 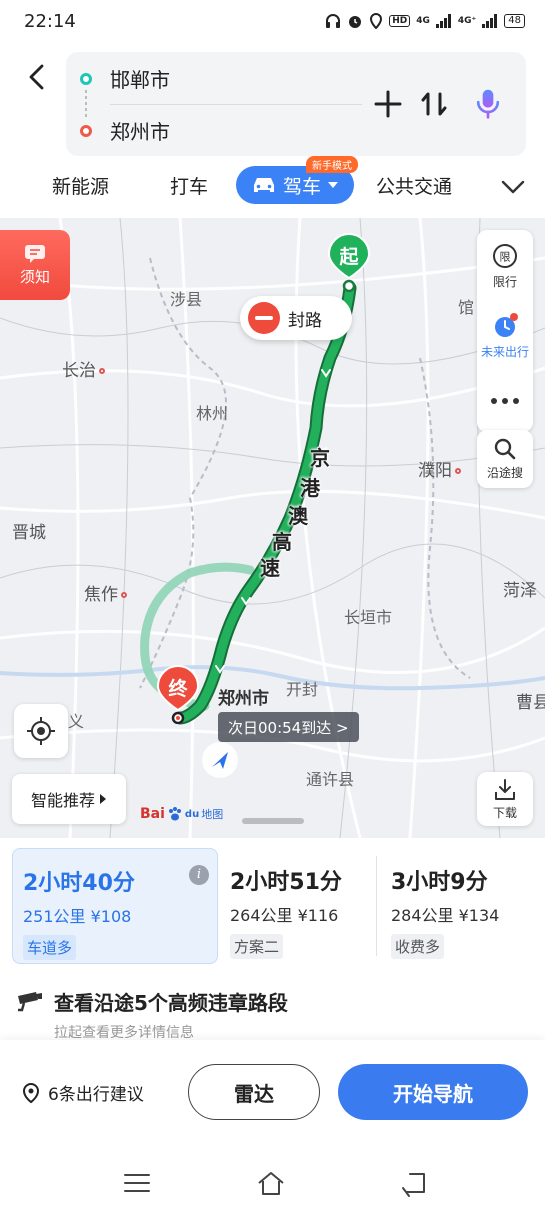 I want to click on search-icon, so click(x=505, y=449).